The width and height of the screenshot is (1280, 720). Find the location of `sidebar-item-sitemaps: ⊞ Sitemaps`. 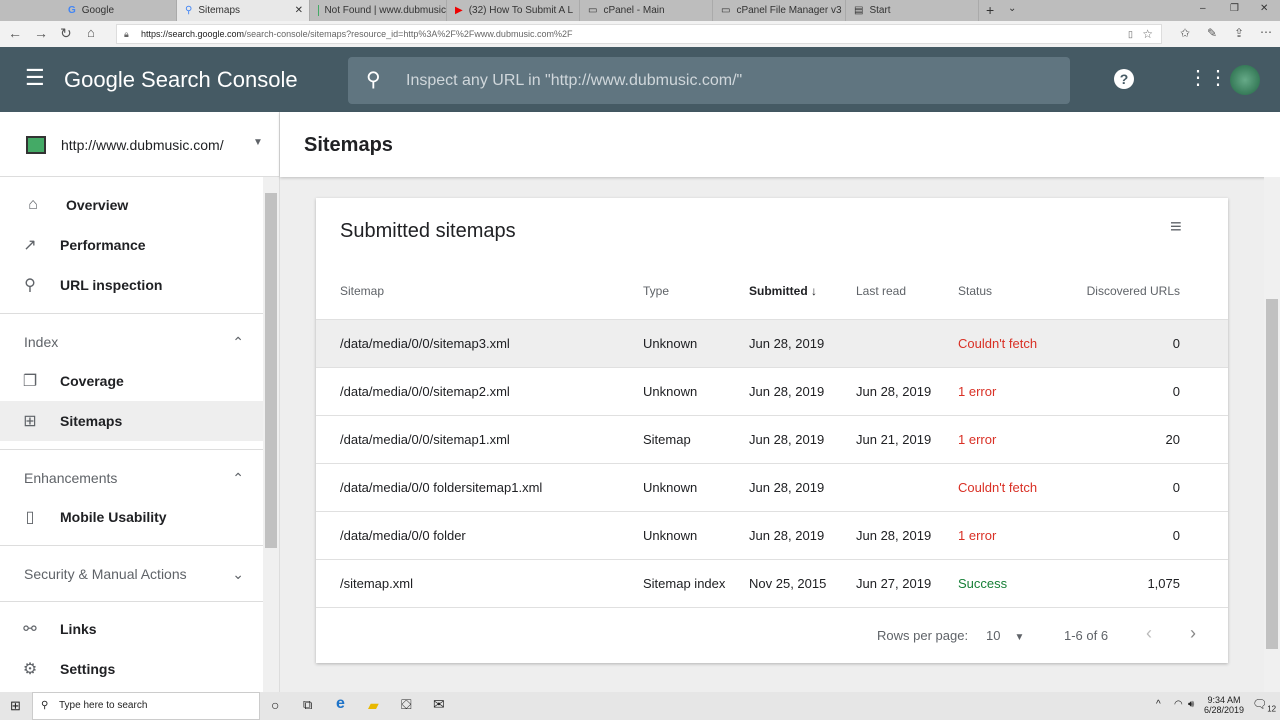

sidebar-item-sitemaps: ⊞ Sitemaps is located at coordinates (131, 421).